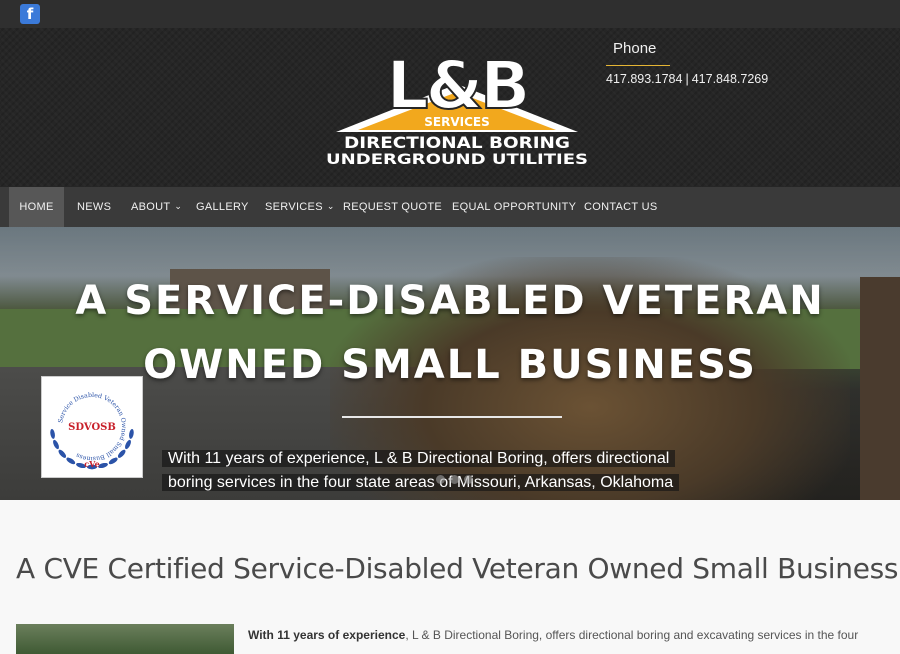  Describe the element at coordinates (392, 207) in the screenshot. I see `nav-request-quote: REQUEST QUOTE` at that location.